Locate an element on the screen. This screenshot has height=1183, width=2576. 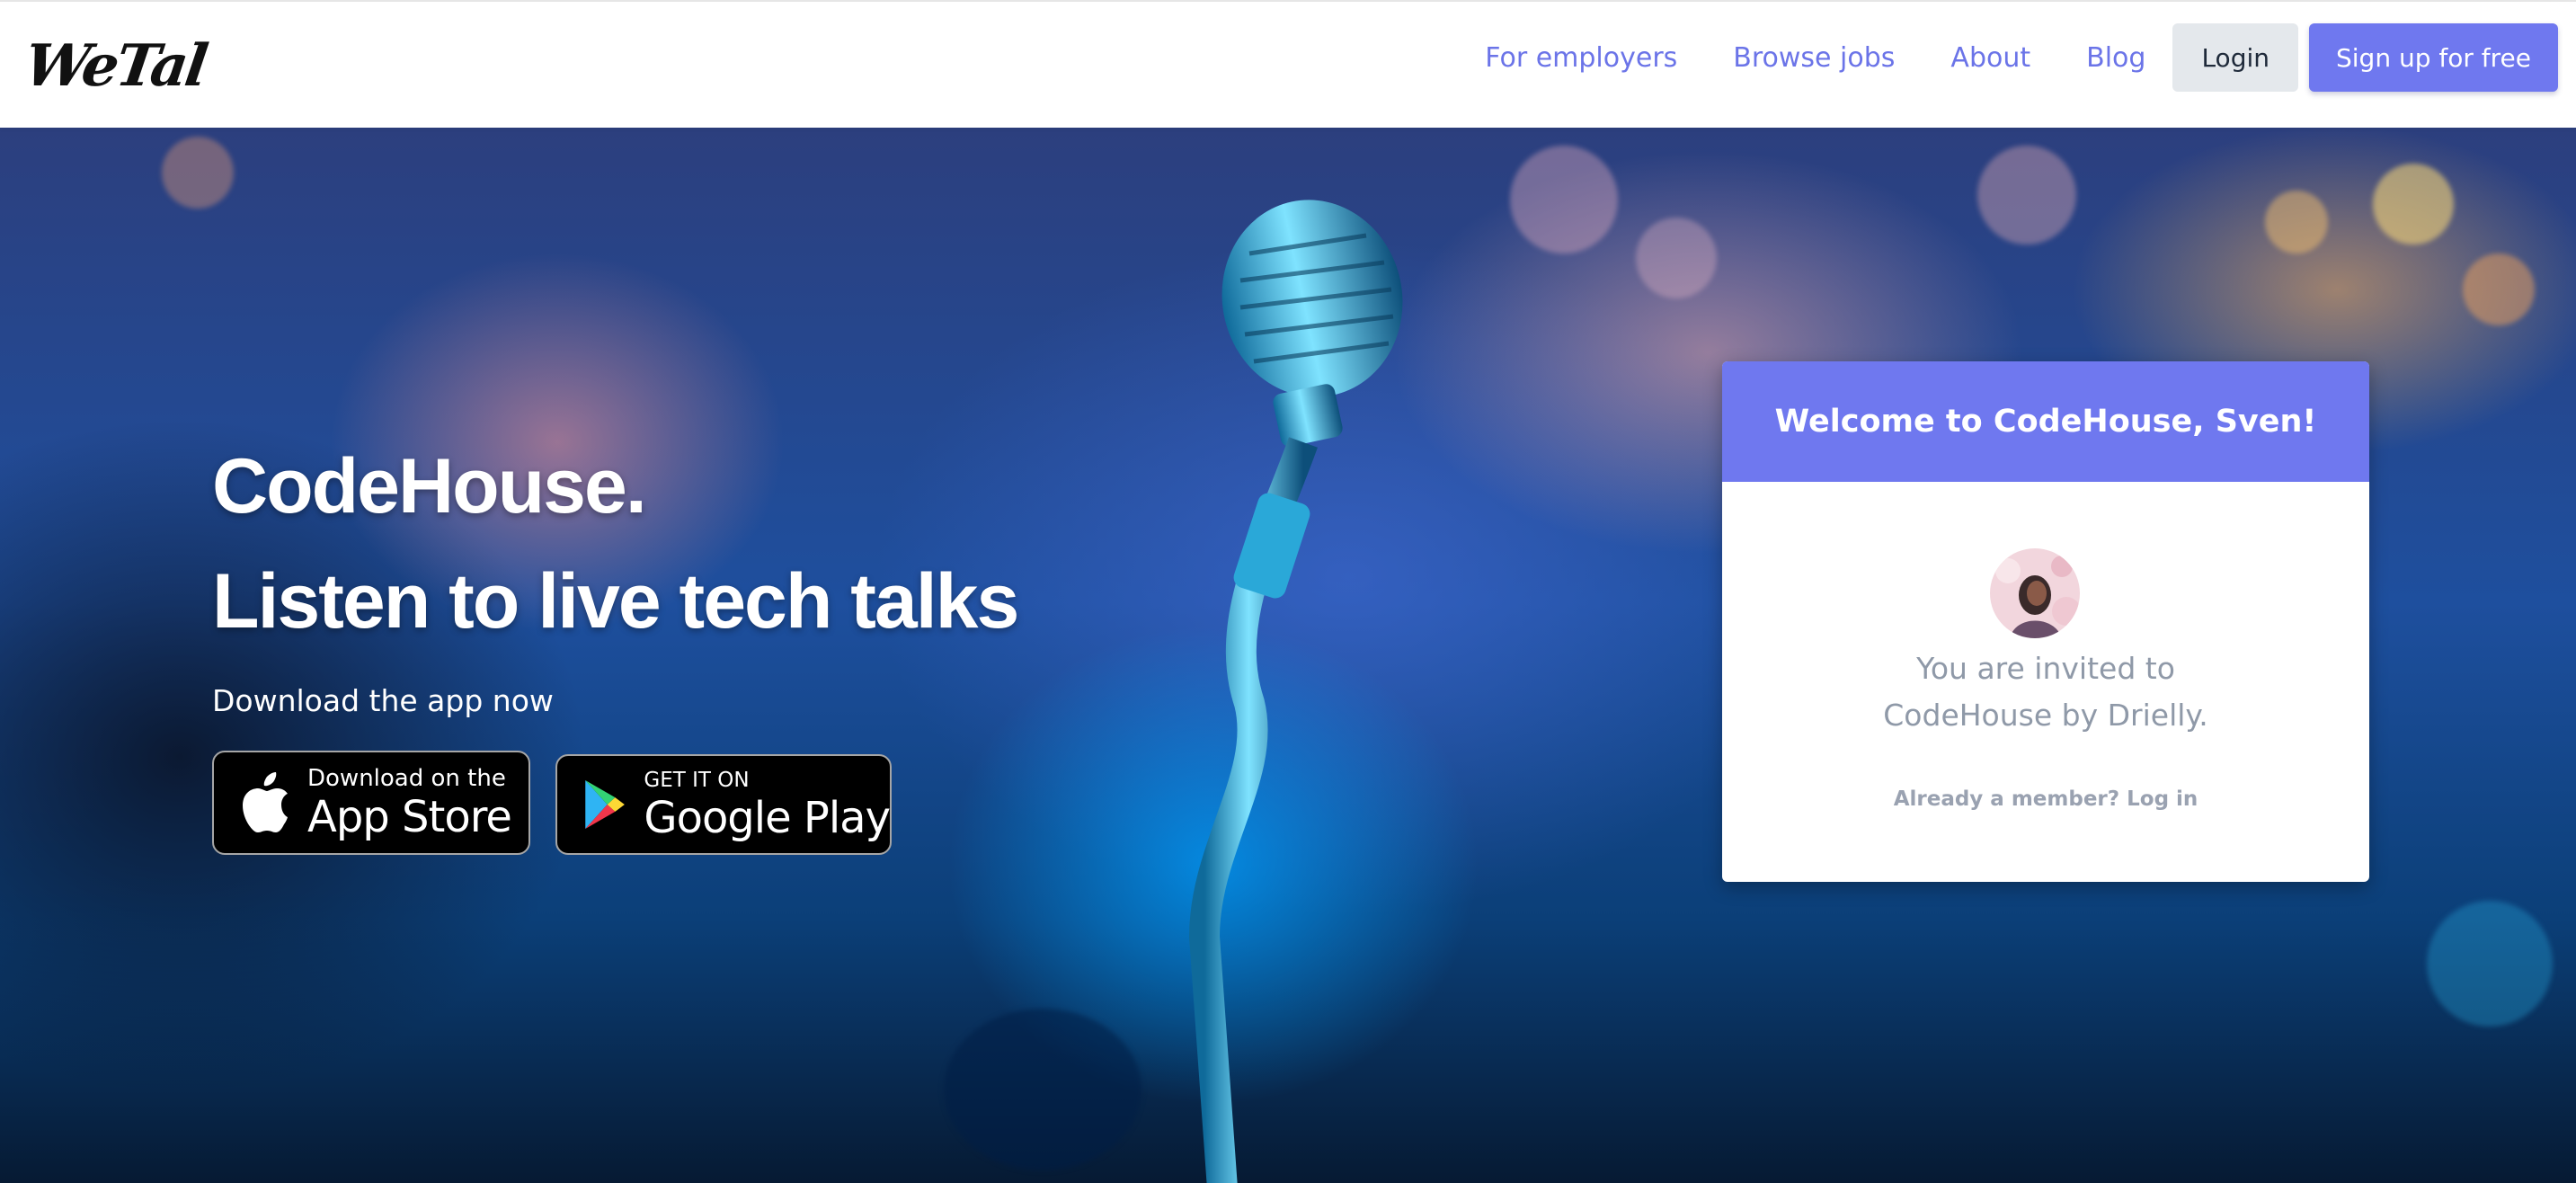
nav-link-browse-jobs: Browse jobs is located at coordinates (1814, 58).